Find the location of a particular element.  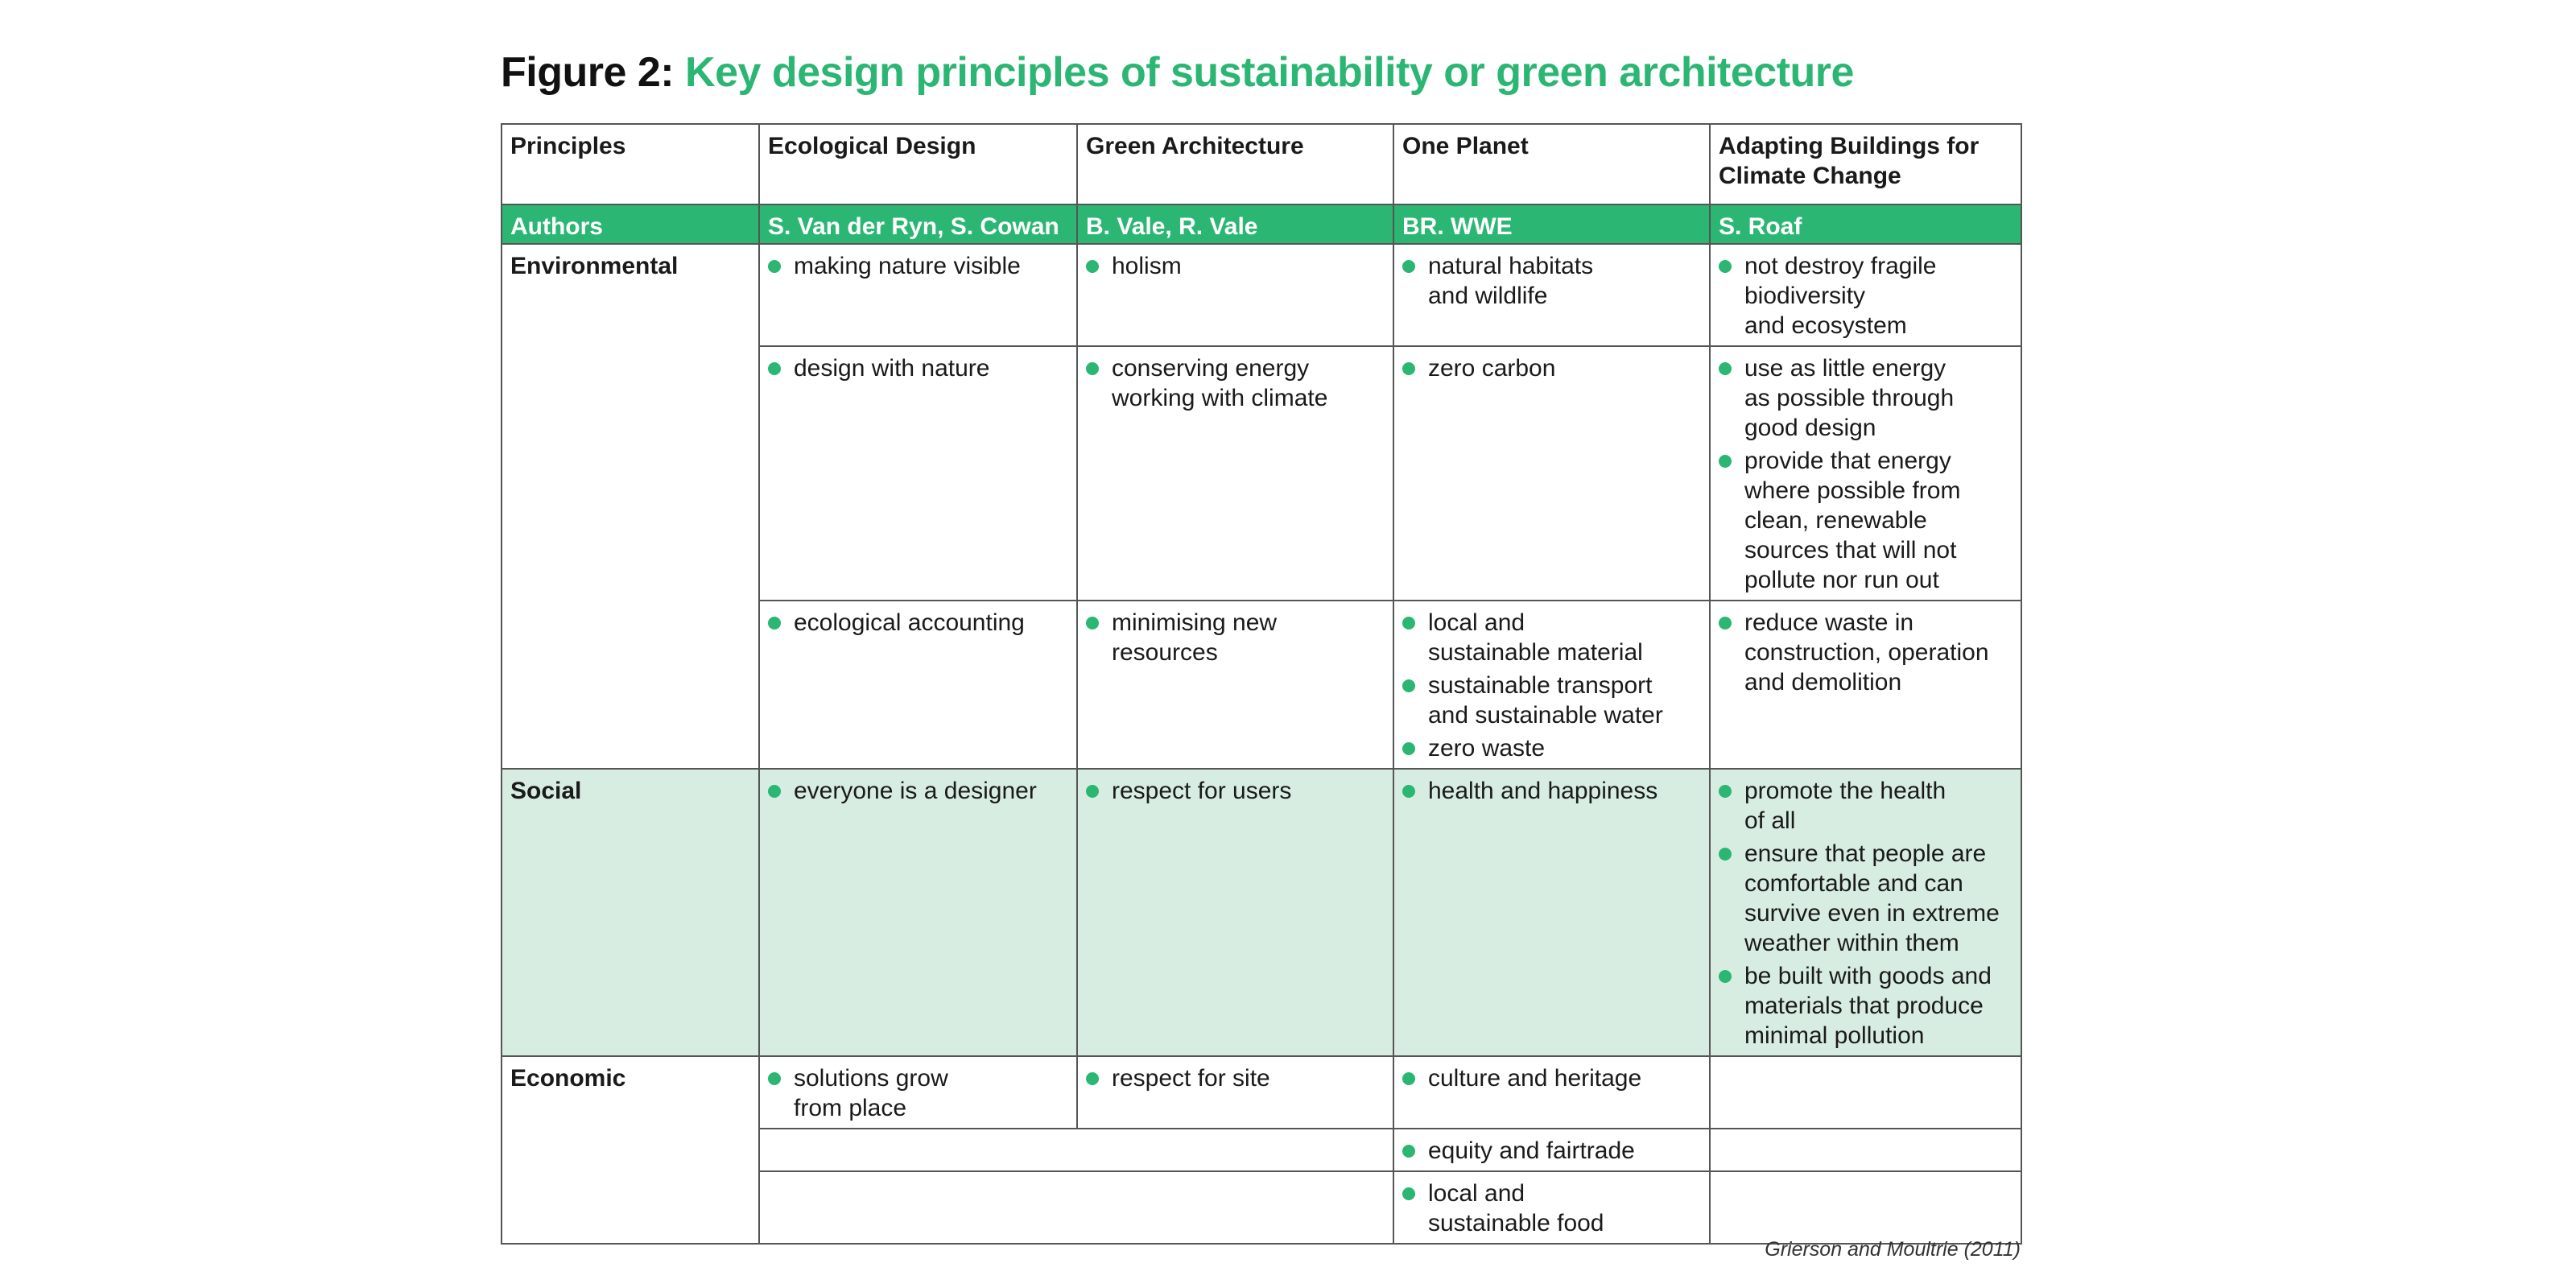

bullet-list: zero carbon is located at coordinates (1551, 368).